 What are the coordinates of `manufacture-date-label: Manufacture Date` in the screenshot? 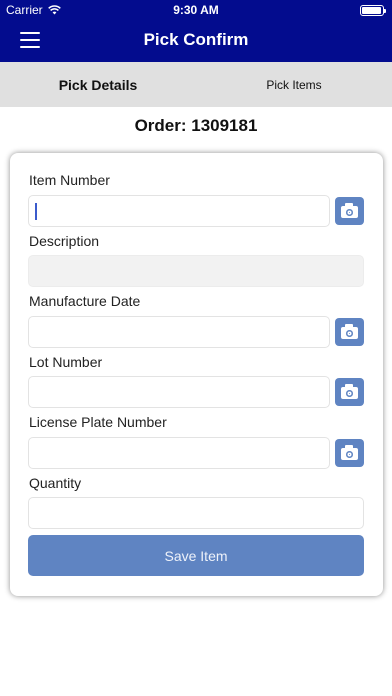 It's located at (85, 301).